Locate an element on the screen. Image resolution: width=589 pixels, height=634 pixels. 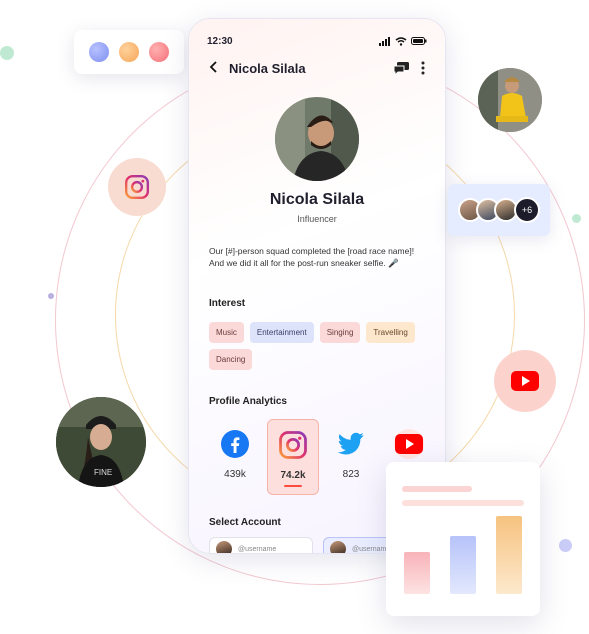
facebook-icon is located at coordinates (235, 444).